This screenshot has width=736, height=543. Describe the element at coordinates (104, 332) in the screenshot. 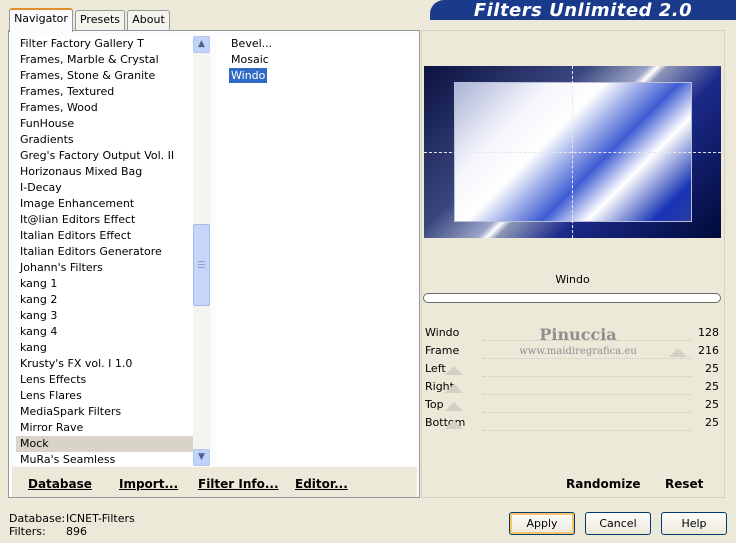

I see `category-item: kang 4` at that location.